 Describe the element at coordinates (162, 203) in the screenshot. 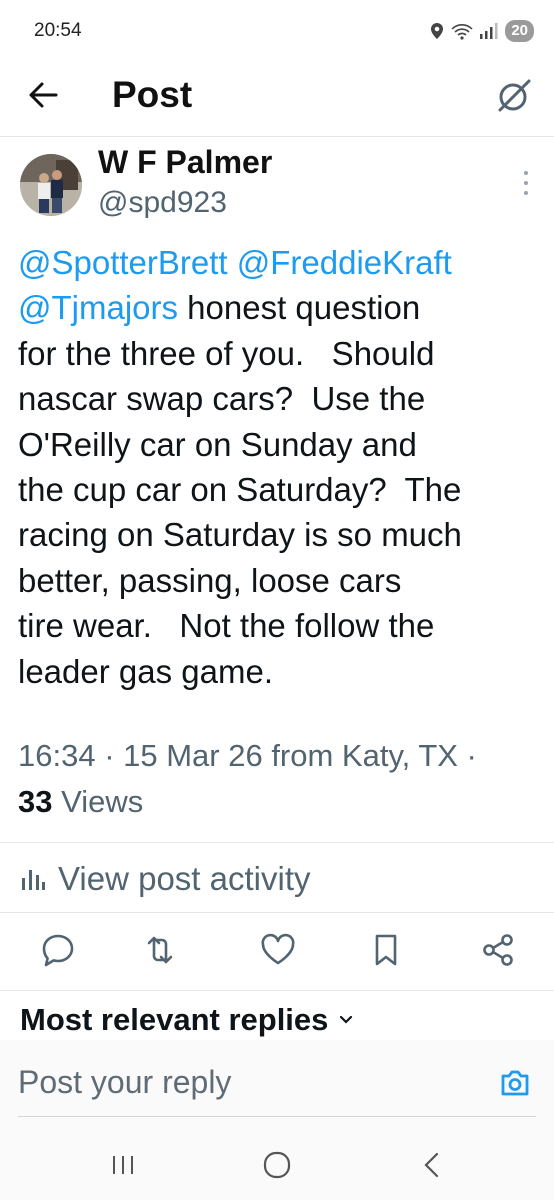

I see `author-handle: @spd923` at that location.